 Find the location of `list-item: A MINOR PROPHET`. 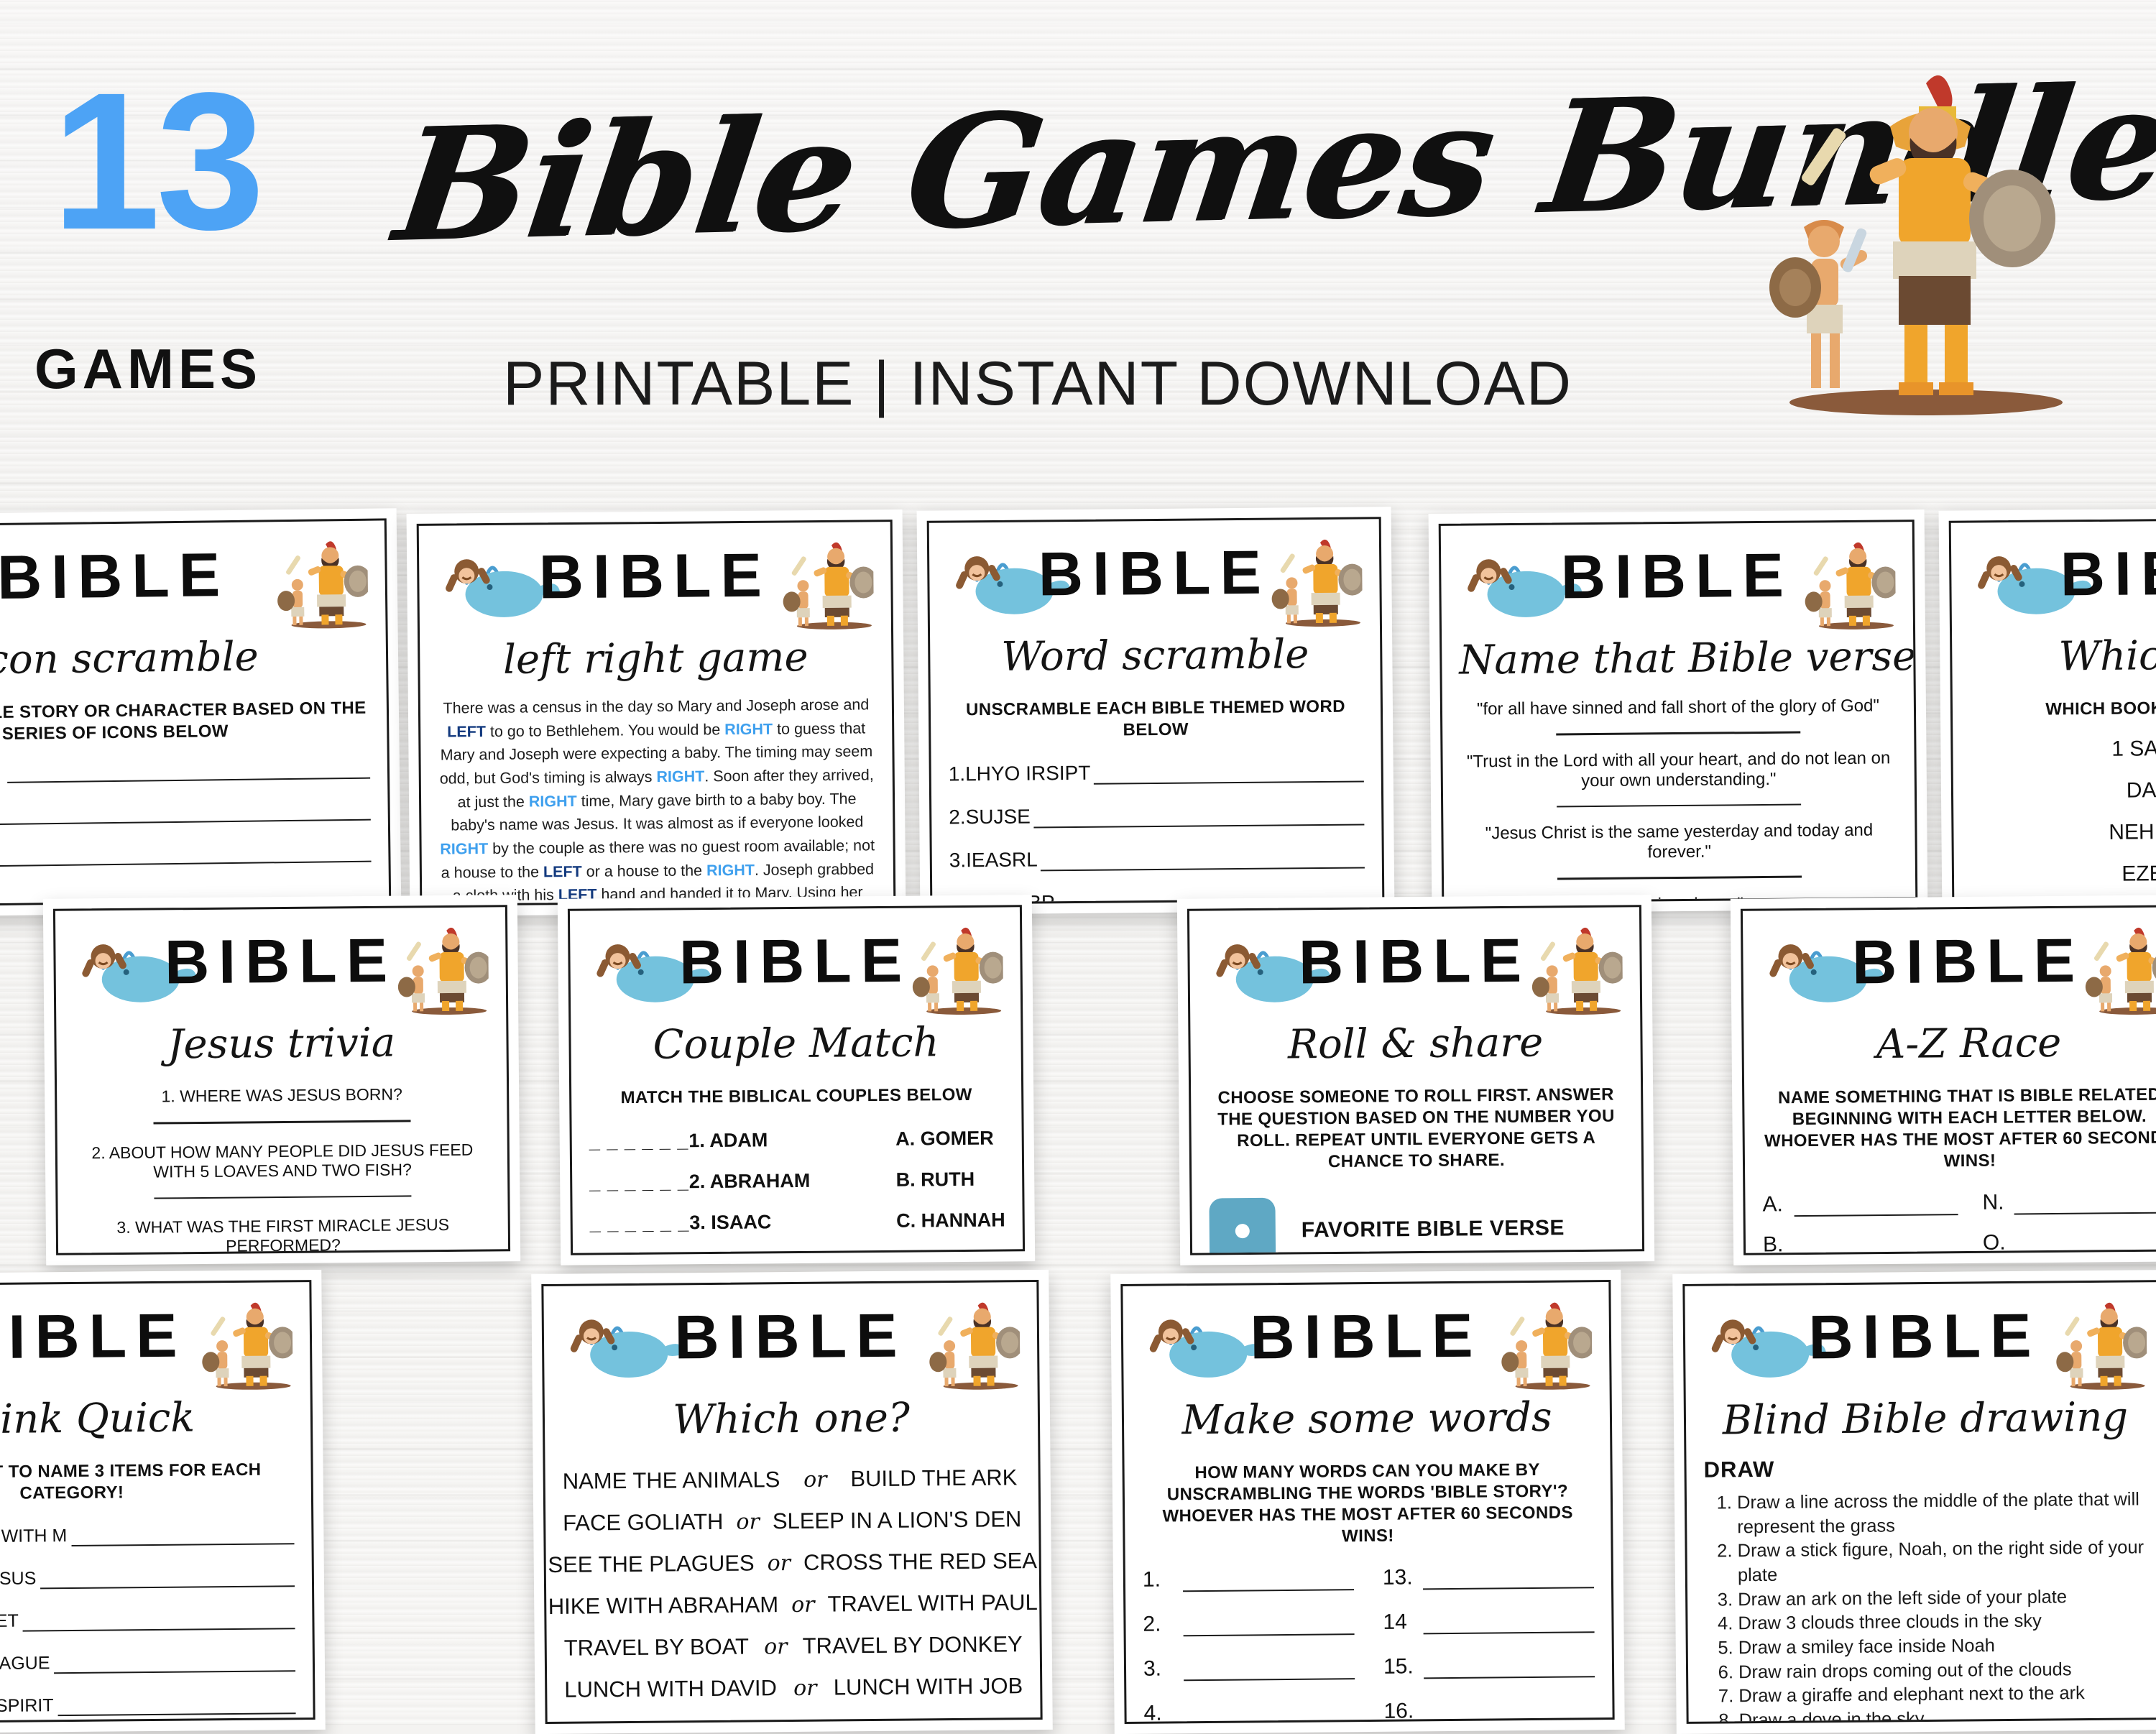

list-item: A MINOR PROPHET is located at coordinates (147, 1620).